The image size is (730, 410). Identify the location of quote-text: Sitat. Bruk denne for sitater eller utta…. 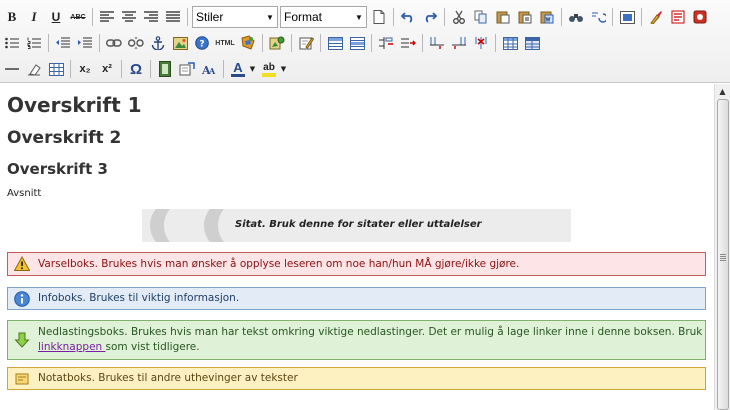
(358, 224).